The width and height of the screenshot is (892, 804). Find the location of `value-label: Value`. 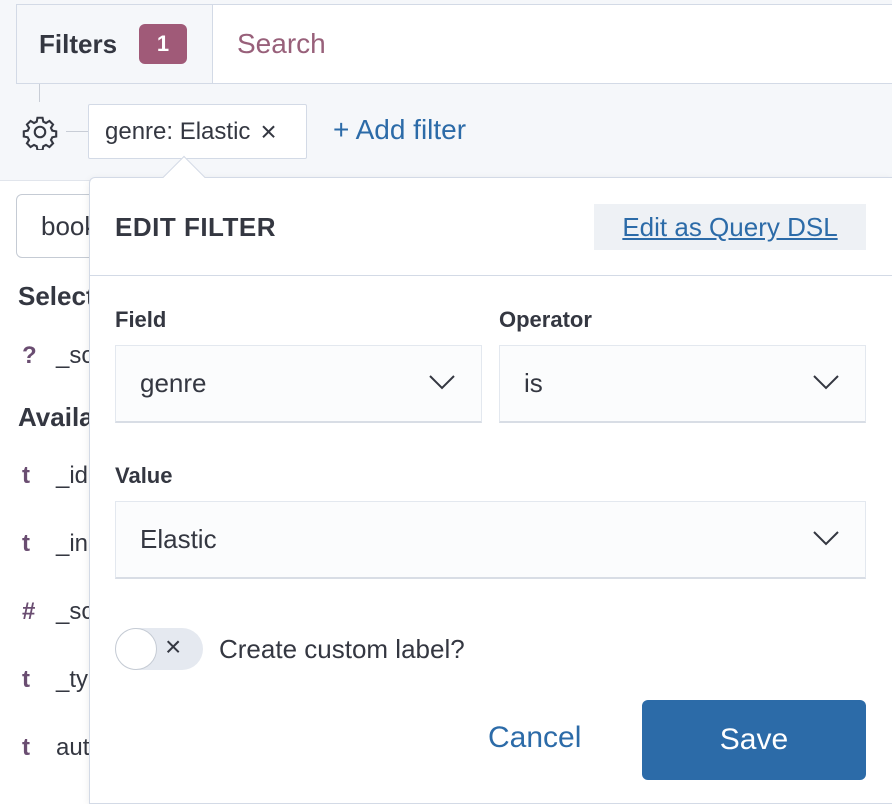

value-label: Value is located at coordinates (144, 475).